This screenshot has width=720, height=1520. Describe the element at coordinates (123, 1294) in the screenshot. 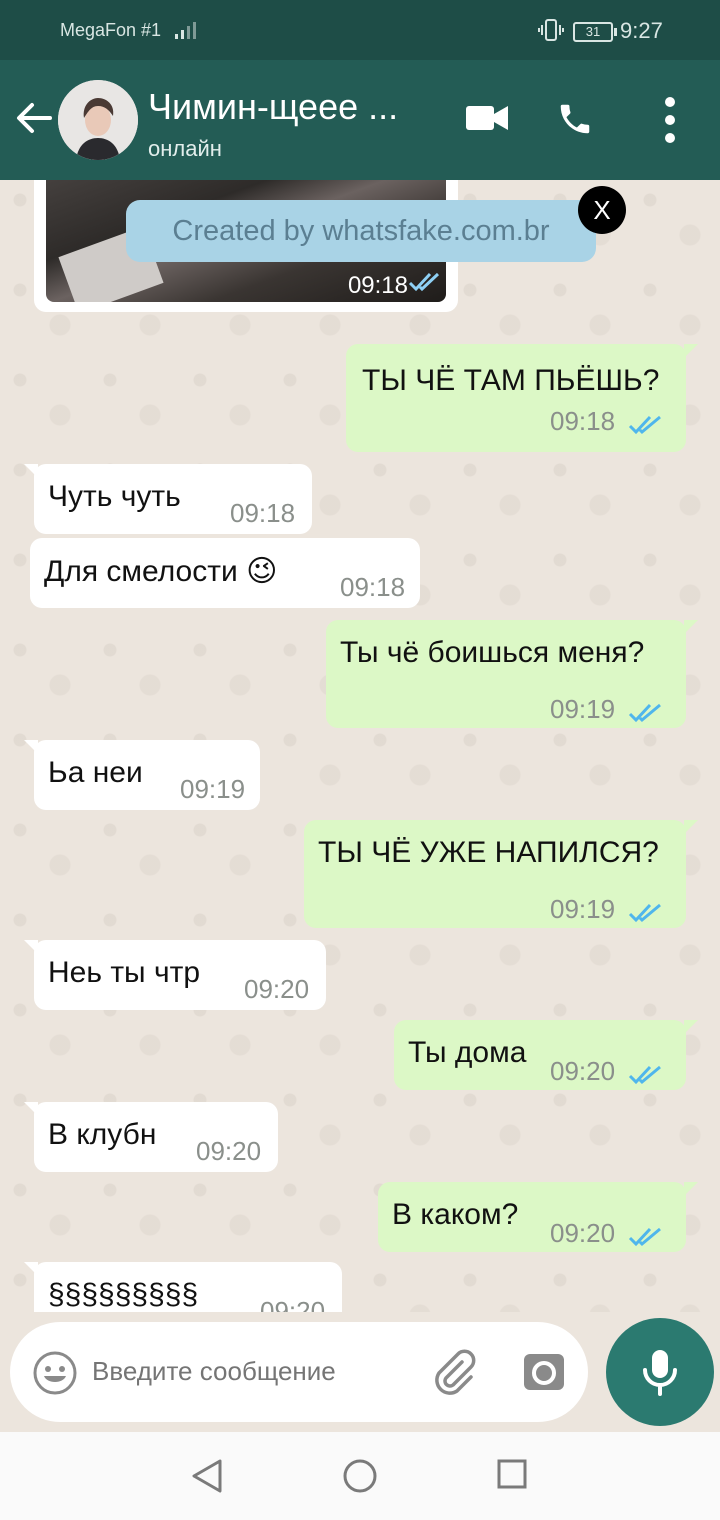

I see `message-text: §§§§§§§§§` at that location.